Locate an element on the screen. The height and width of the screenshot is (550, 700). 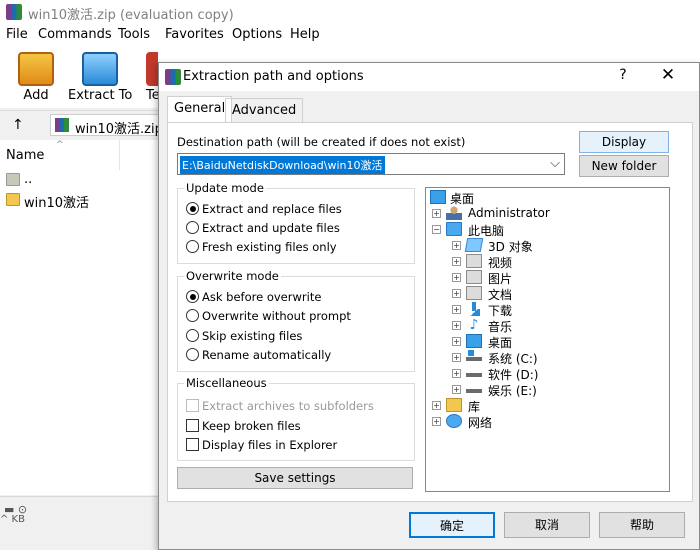
chevron-down-icon: ⌵ is located at coordinates (555, 163).